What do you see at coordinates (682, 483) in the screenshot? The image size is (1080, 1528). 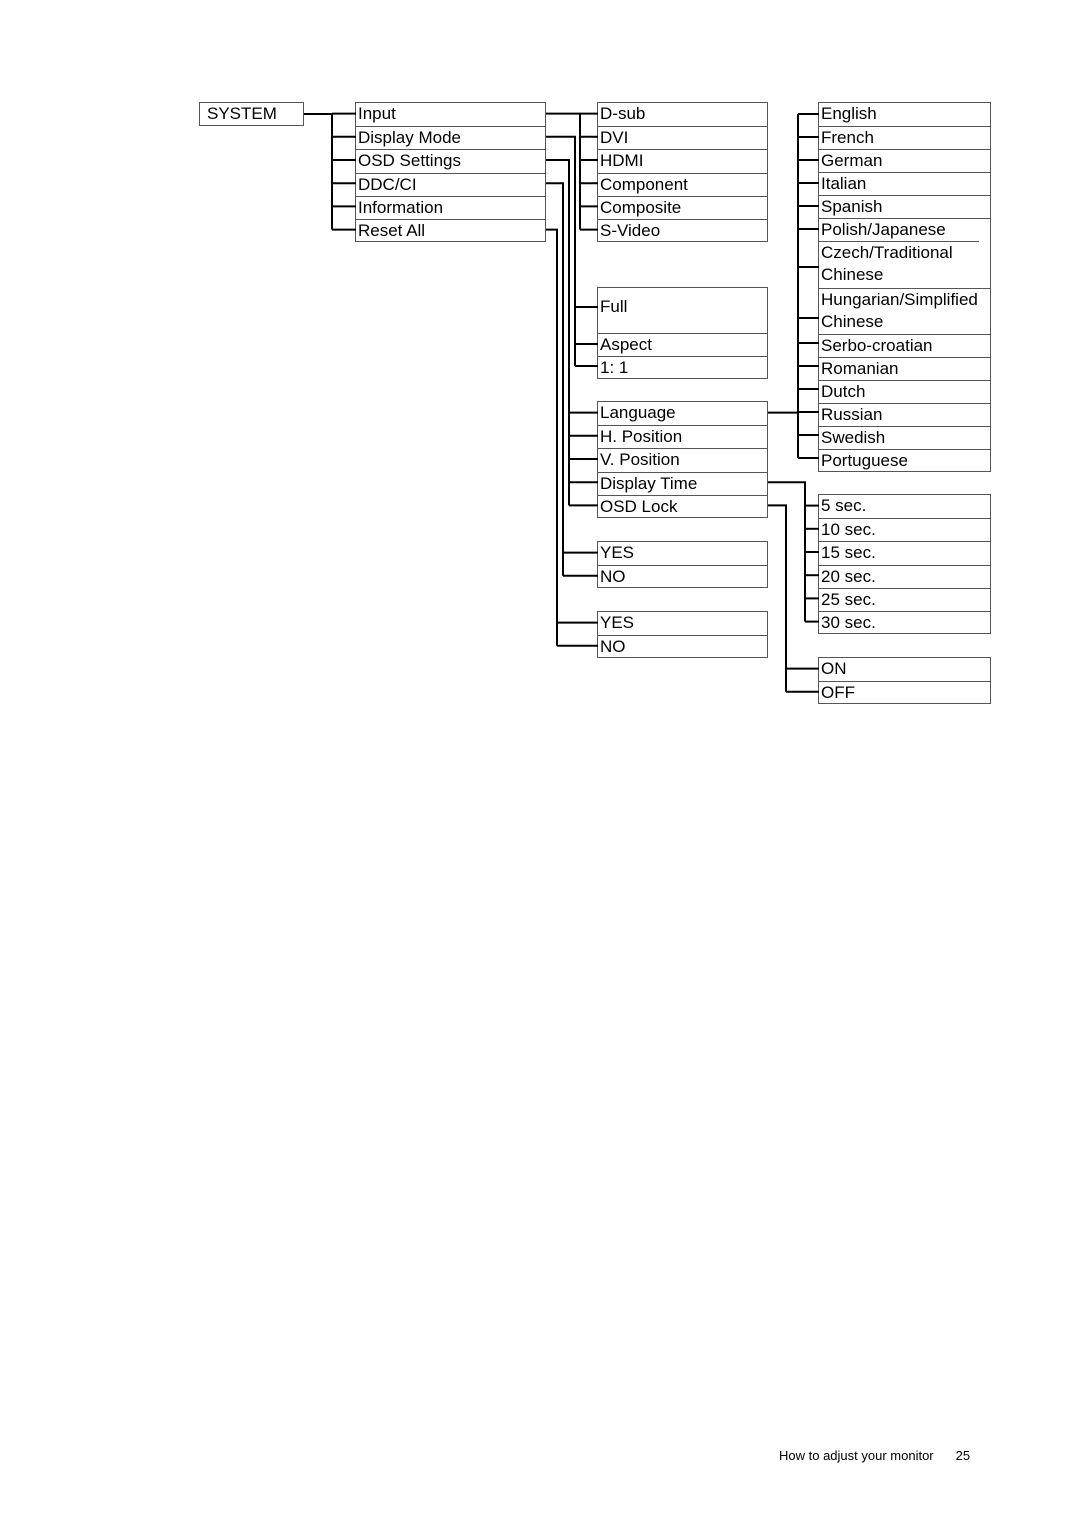 I see `osd-settings-option: Display Time` at bounding box center [682, 483].